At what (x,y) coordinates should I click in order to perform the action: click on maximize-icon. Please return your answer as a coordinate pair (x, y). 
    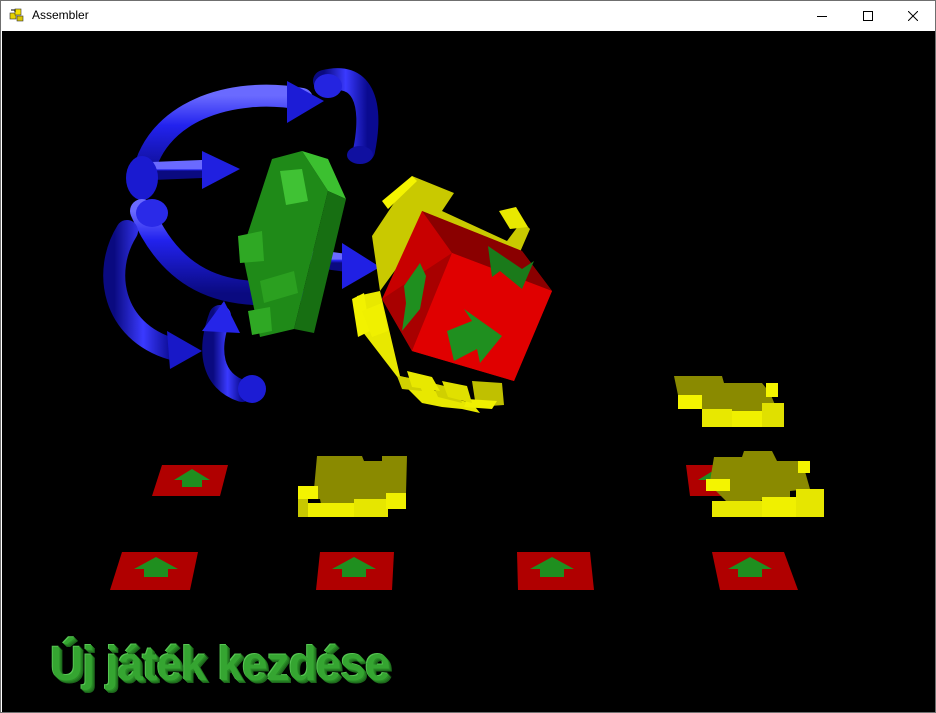
    Looking at the image, I should click on (868, 16).